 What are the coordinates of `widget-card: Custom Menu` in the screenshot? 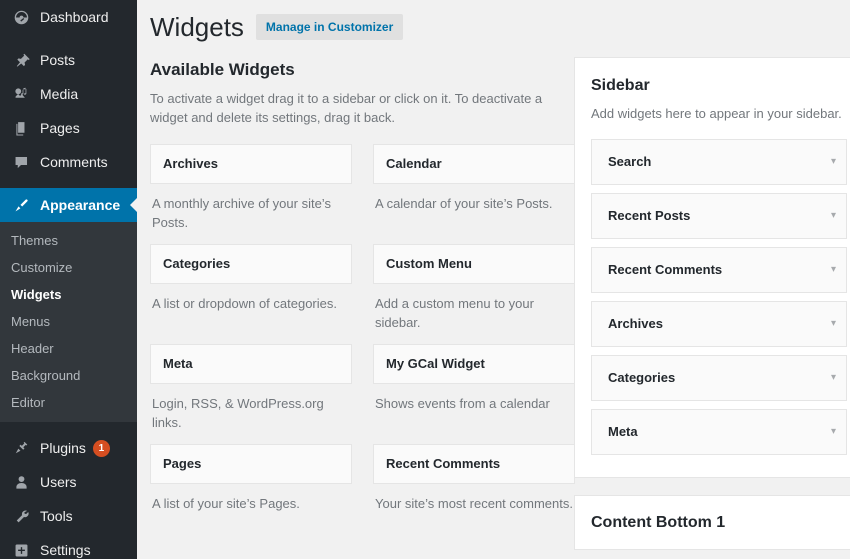 It's located at (474, 264).